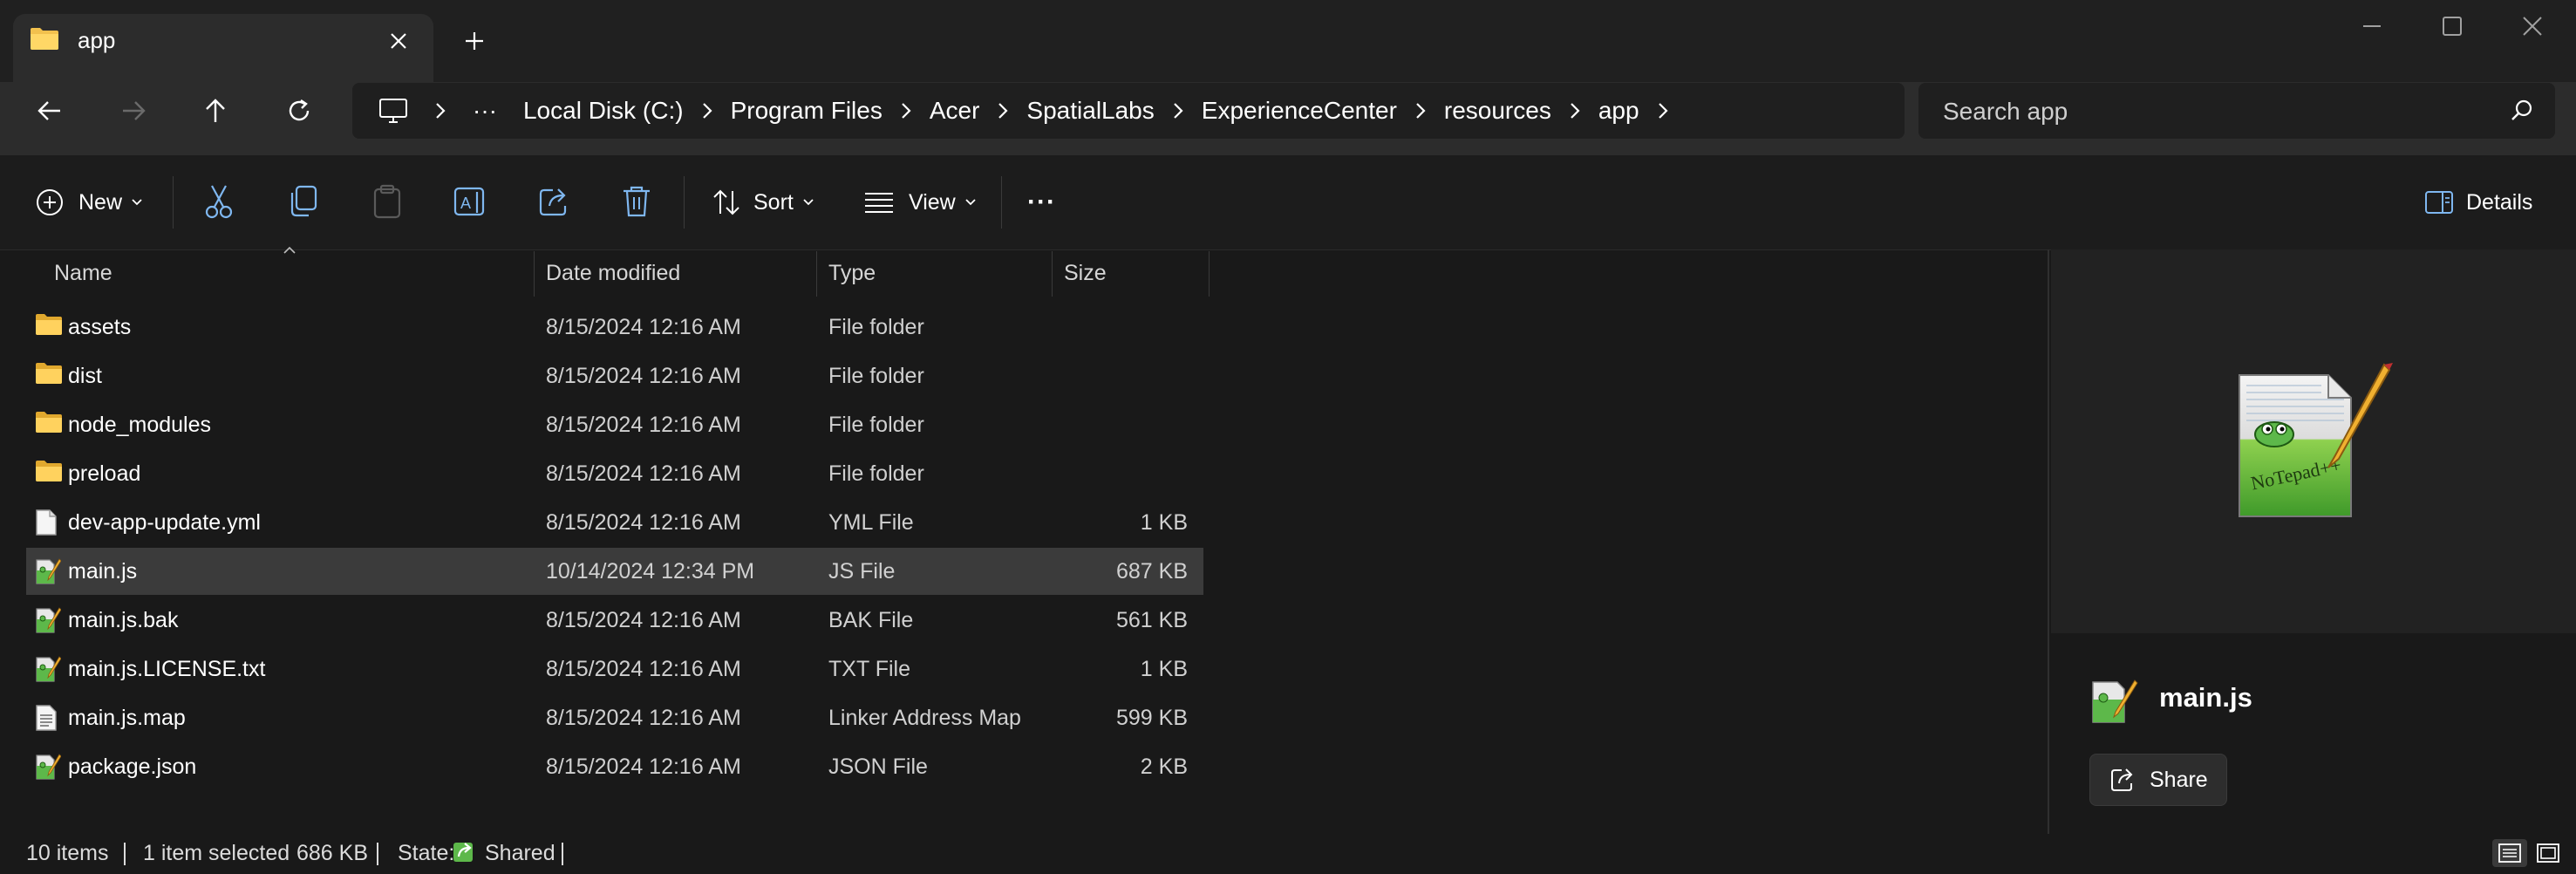 This screenshot has width=2576, height=874. Describe the element at coordinates (123, 620) in the screenshot. I see `file-name: main.js.bak` at that location.